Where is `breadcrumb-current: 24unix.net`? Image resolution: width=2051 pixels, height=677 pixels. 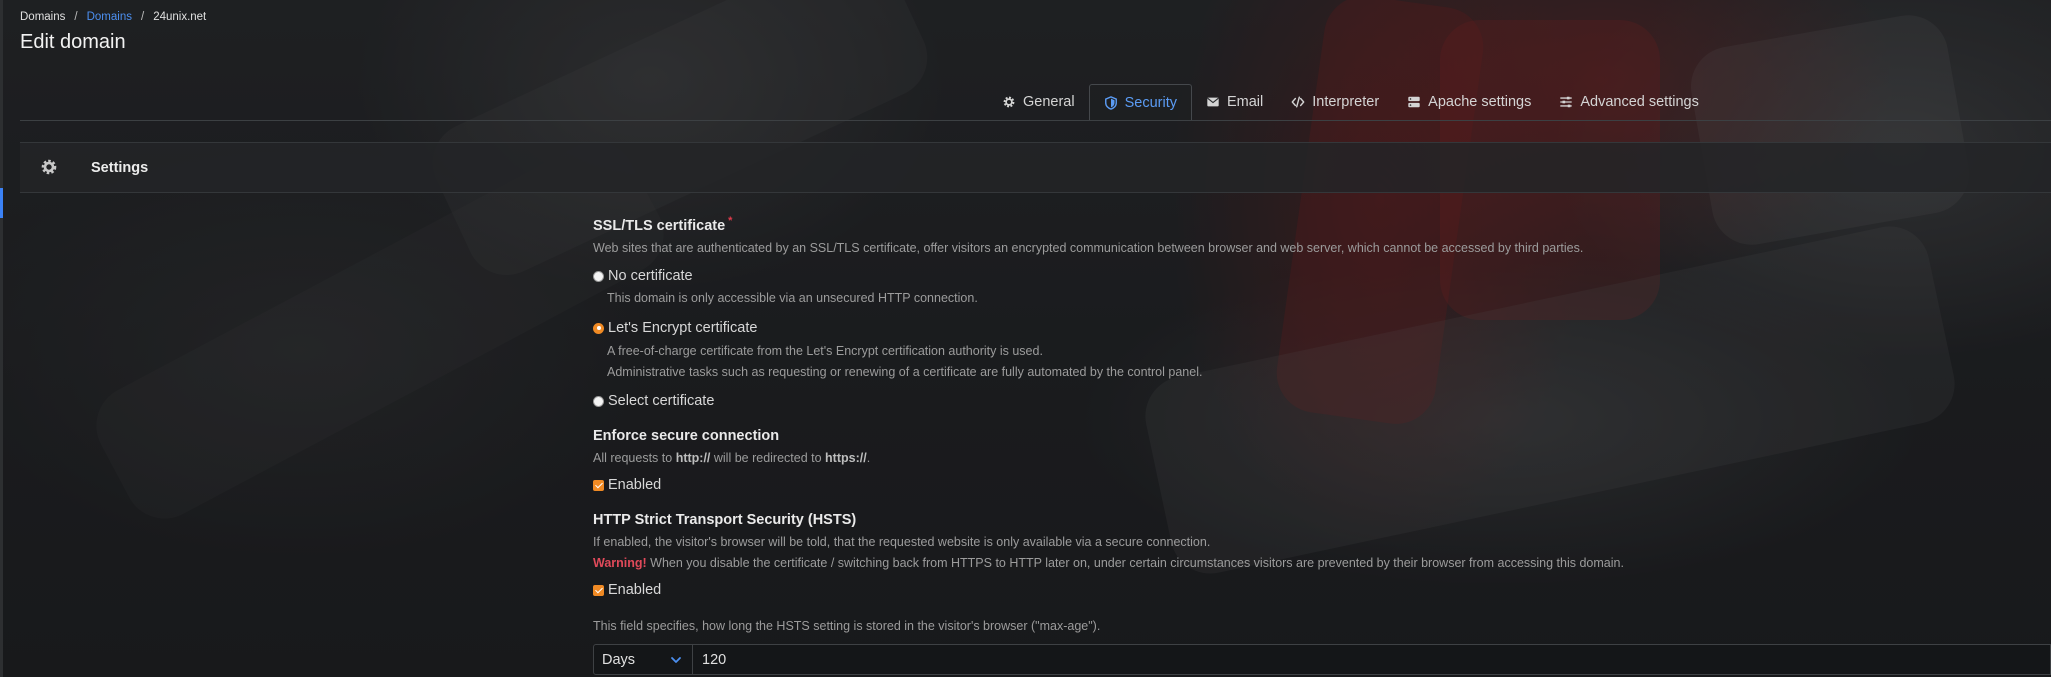
breadcrumb-current: 24unix.net is located at coordinates (180, 17).